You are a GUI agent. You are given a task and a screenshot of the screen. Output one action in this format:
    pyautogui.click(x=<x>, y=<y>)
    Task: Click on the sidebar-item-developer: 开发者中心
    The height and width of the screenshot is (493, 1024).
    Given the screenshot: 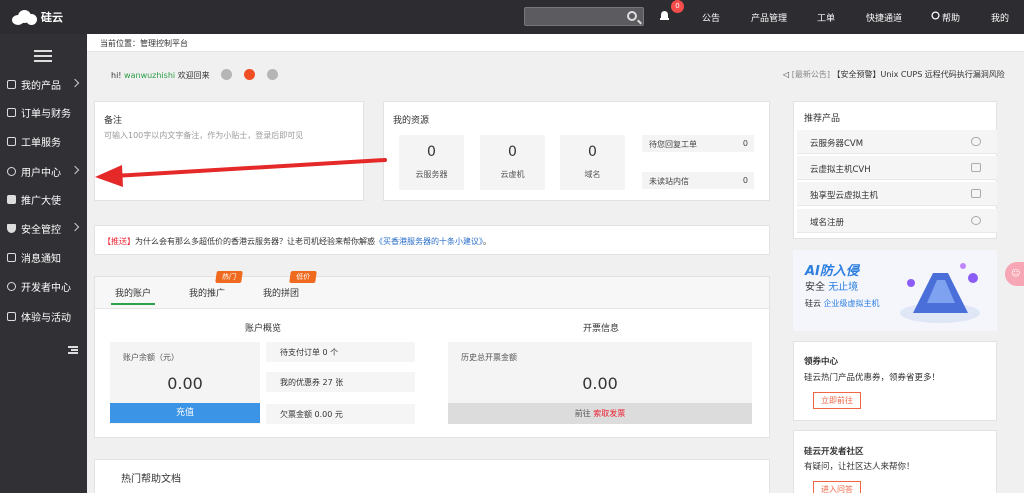 What is the action you would take?
    pyautogui.click(x=43, y=286)
    